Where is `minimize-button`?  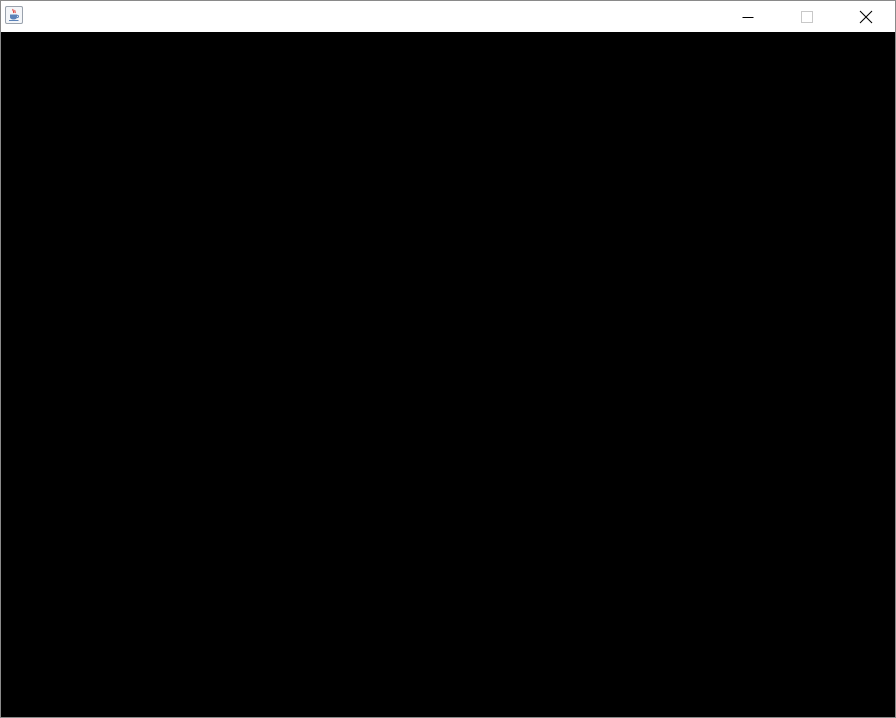
minimize-button is located at coordinates (748, 16).